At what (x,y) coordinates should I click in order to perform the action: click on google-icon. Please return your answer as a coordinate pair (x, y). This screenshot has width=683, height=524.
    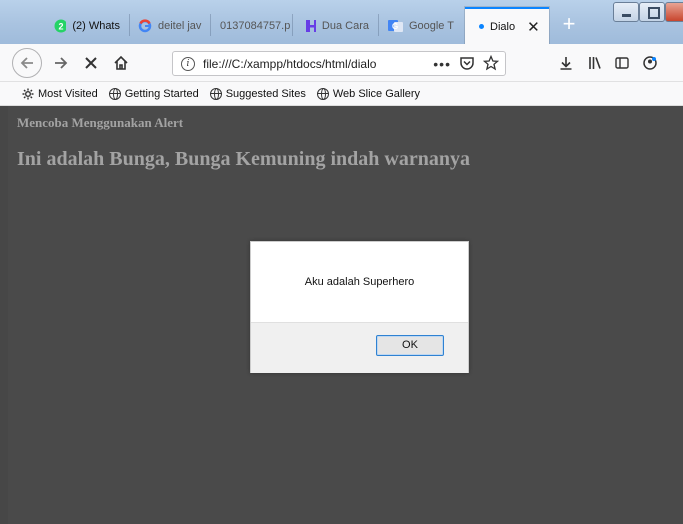
    Looking at the image, I should click on (145, 25).